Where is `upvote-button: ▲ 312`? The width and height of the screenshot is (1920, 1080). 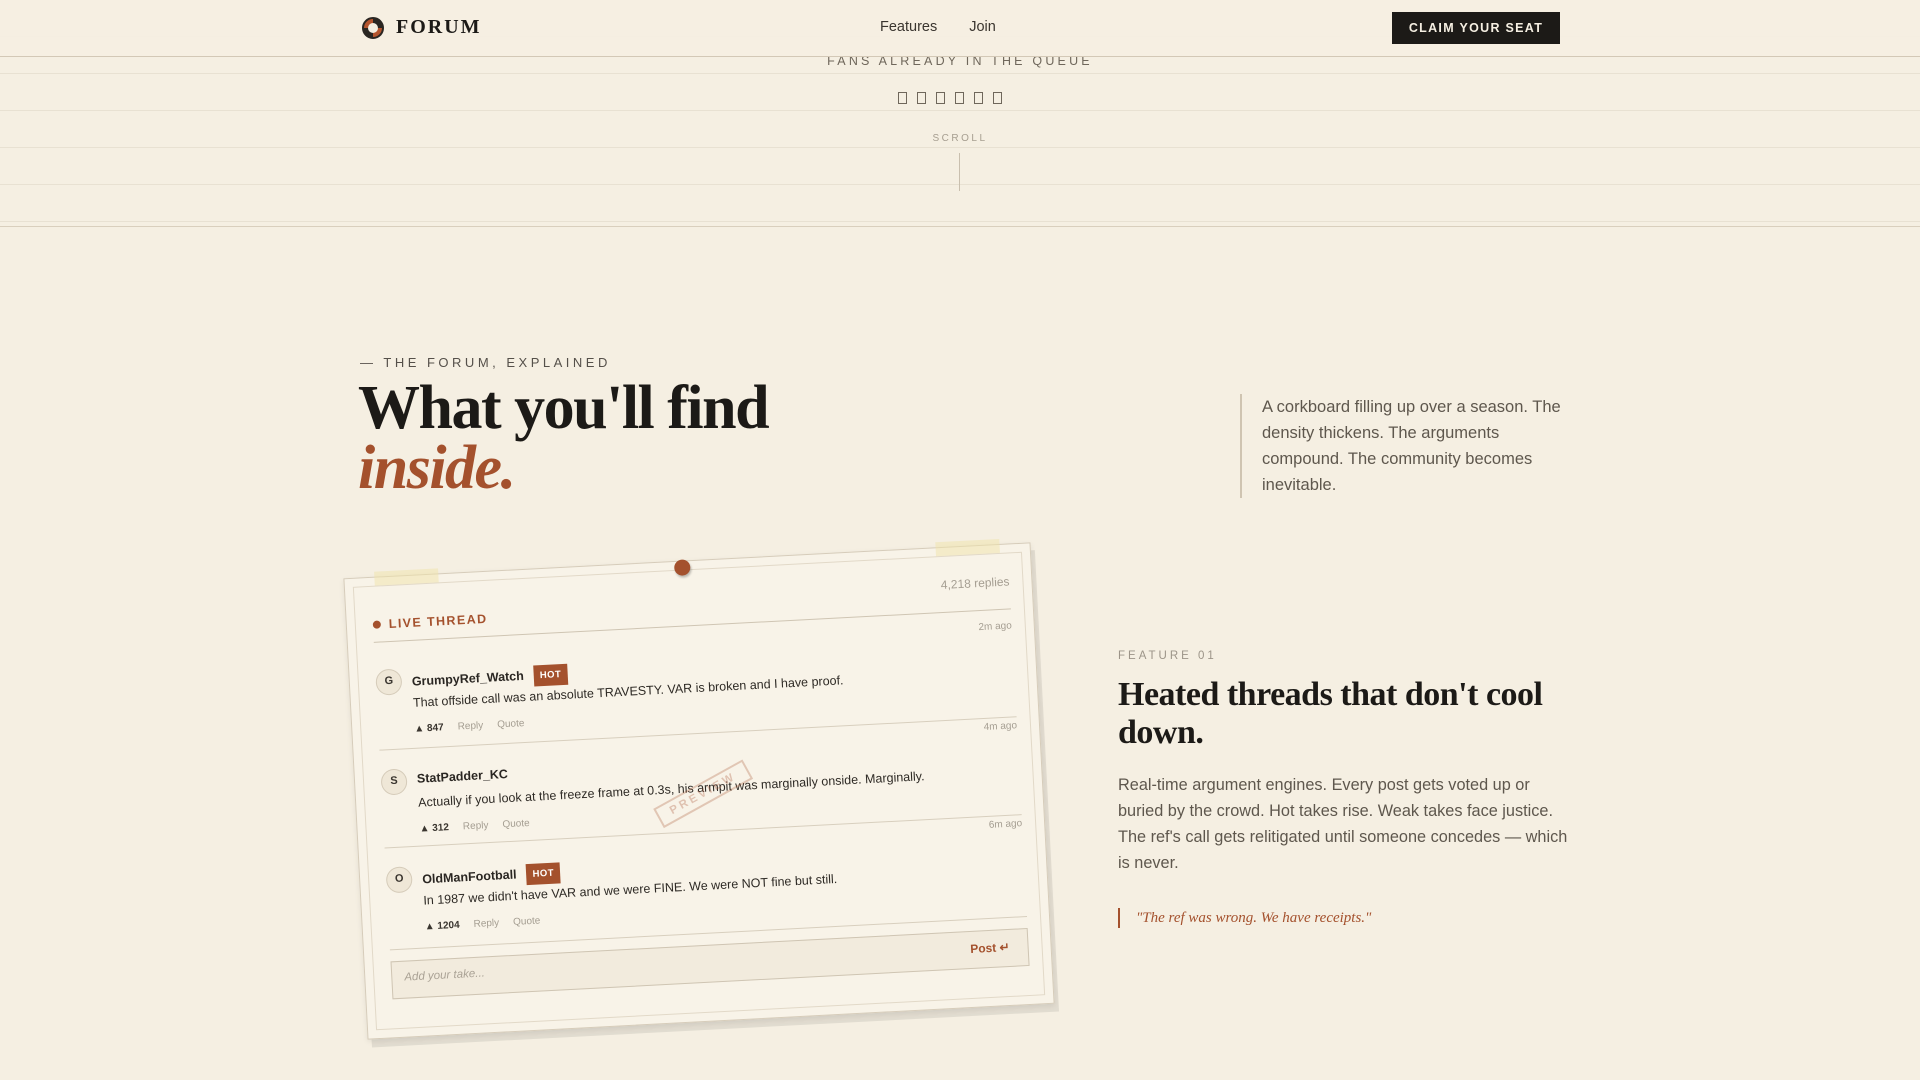
upvote-button: ▲ 312 is located at coordinates (434, 828).